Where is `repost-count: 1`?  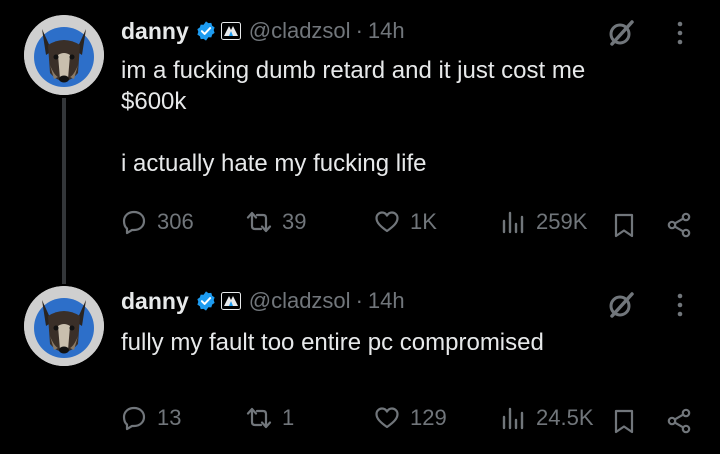 repost-count: 1 is located at coordinates (288, 417).